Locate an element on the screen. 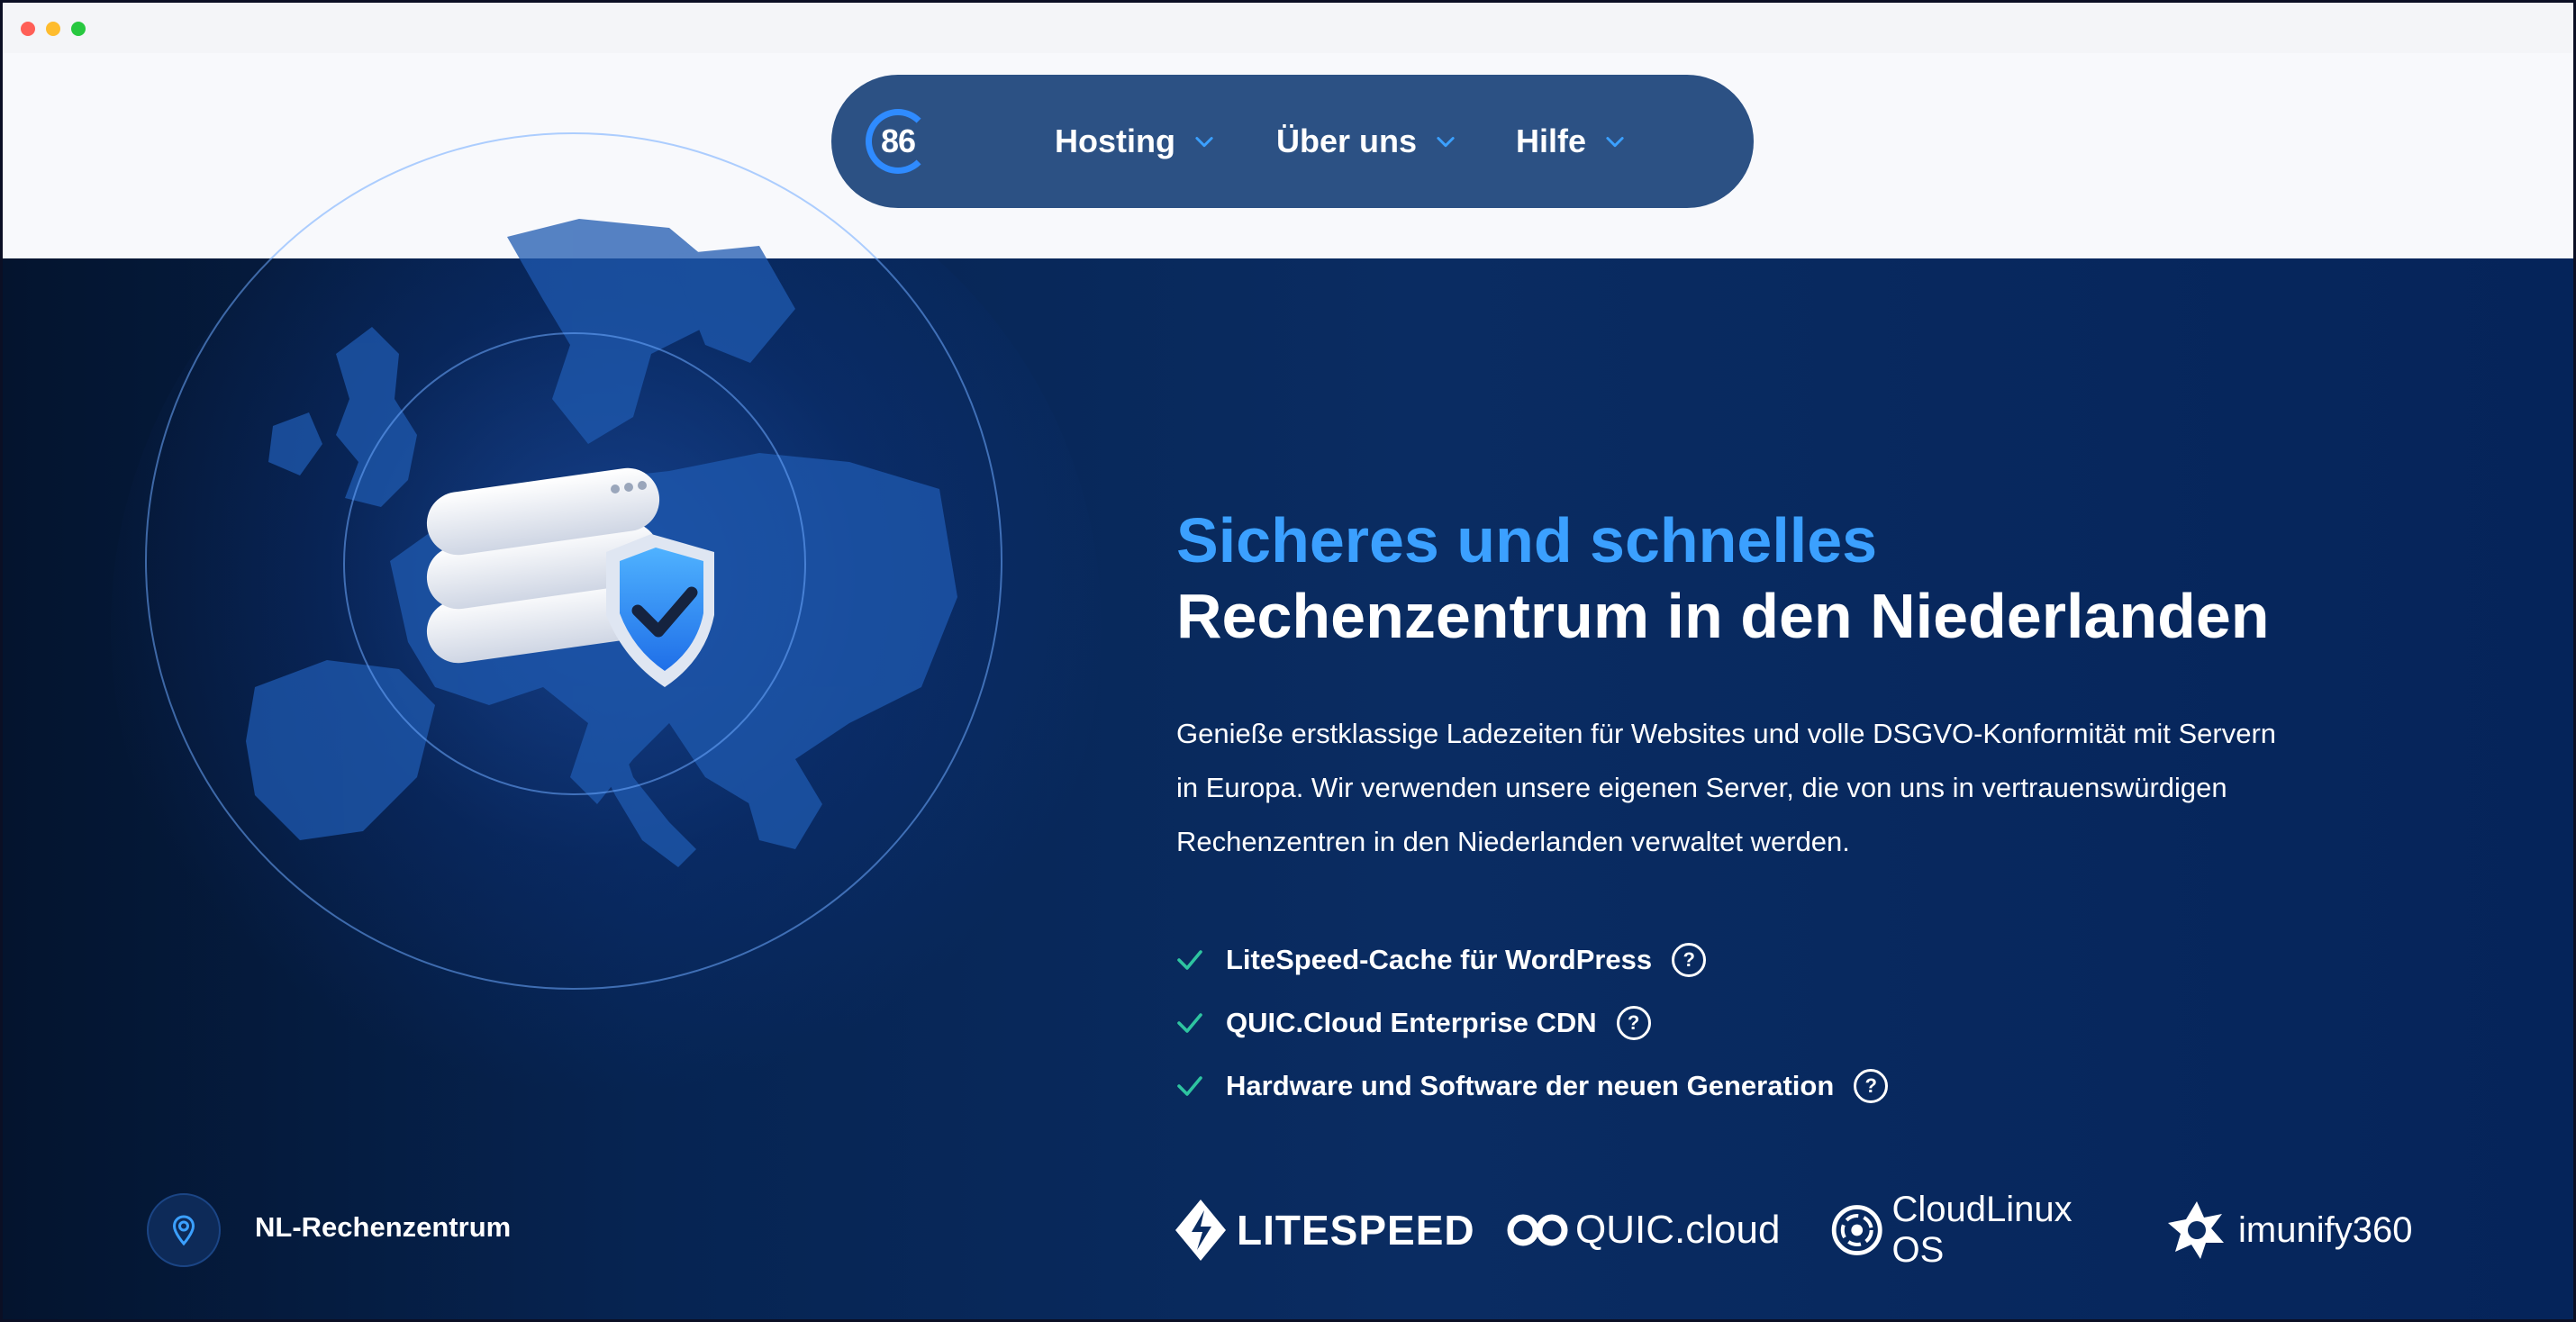 The height and width of the screenshot is (1322, 2576). partner-name: LITESPEED is located at coordinates (1356, 1230).